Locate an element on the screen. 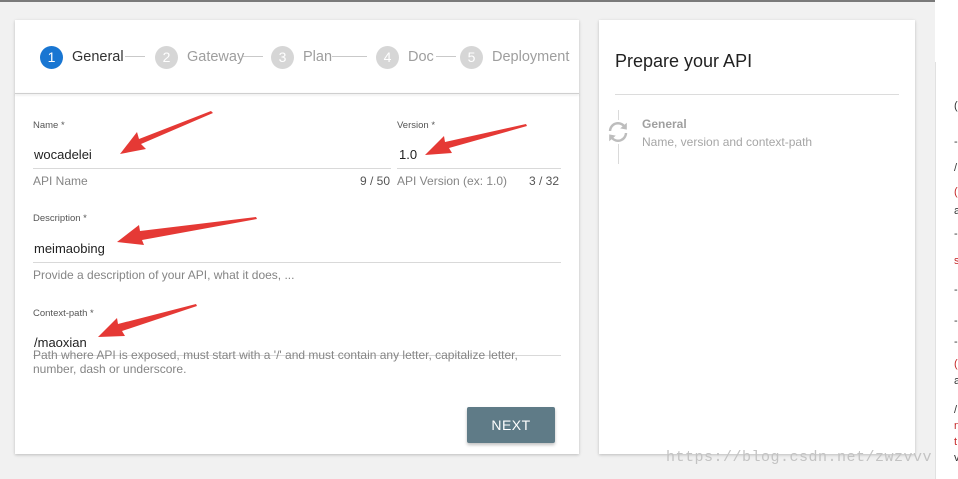 This screenshot has width=958, height=479. step-label: Plan is located at coordinates (318, 57).